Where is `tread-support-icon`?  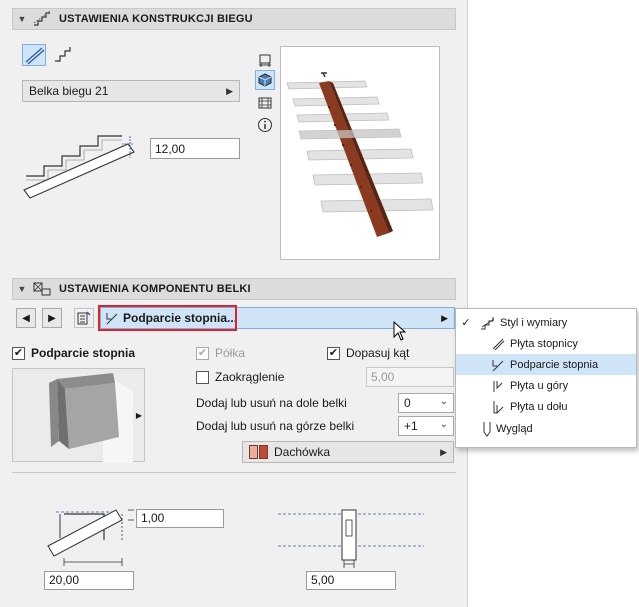
tread-support-icon is located at coordinates (498, 365).